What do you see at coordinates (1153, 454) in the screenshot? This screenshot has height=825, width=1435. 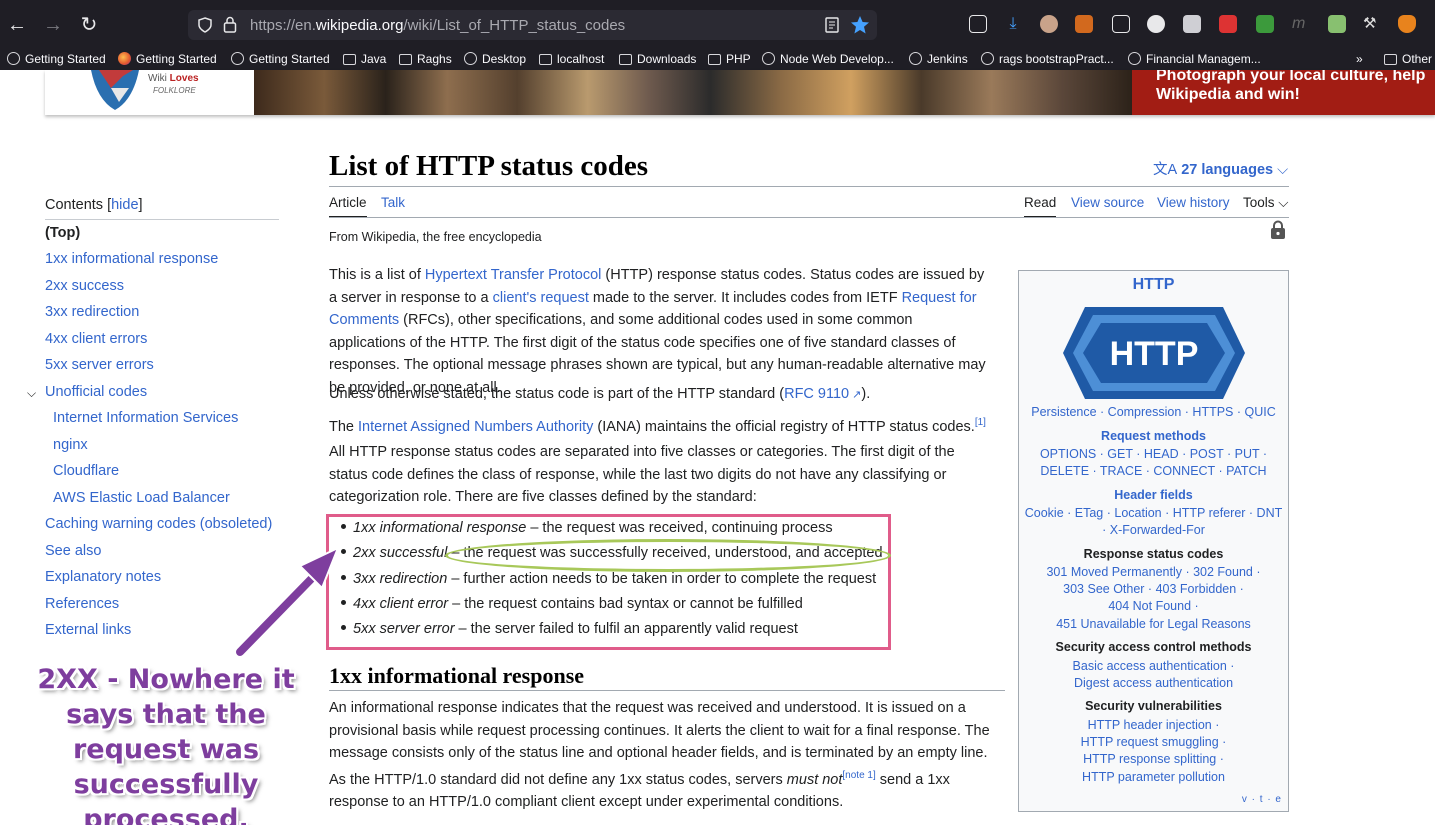 I see `infobox-request-methods: OPTIONS · GET · HEAD · POST · PUT ·` at bounding box center [1153, 454].